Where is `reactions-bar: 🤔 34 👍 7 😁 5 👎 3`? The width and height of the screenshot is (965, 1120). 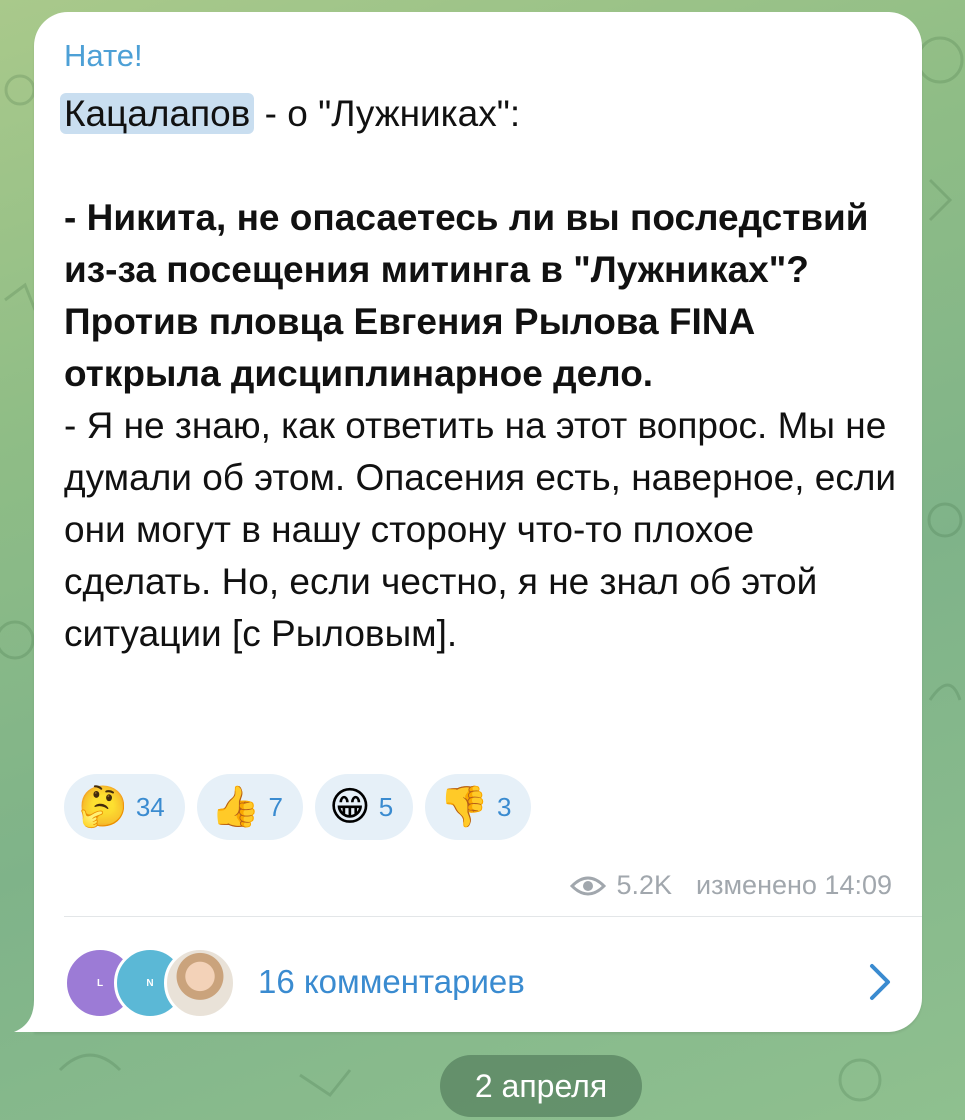
reactions-bar: 🤔 34 👍 7 😁 5 👎 3 is located at coordinates (298, 807).